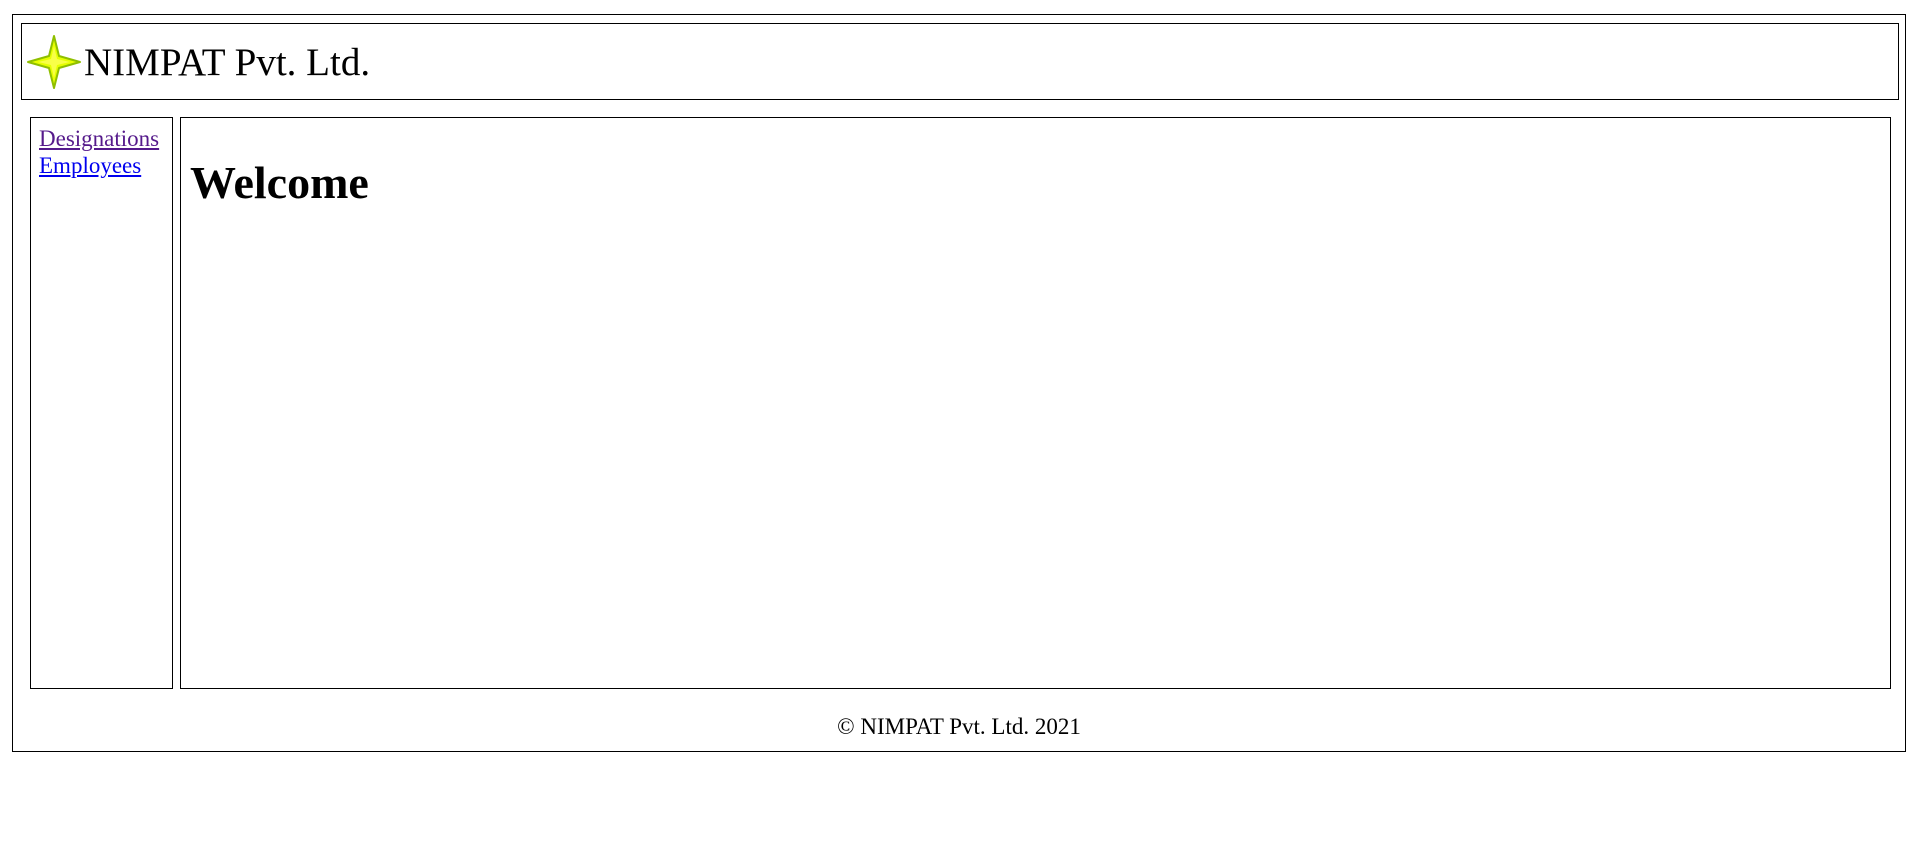 The image size is (1920, 844). Describe the element at coordinates (101, 403) in the screenshot. I see `sidebar-nav: Designations Employees` at that location.